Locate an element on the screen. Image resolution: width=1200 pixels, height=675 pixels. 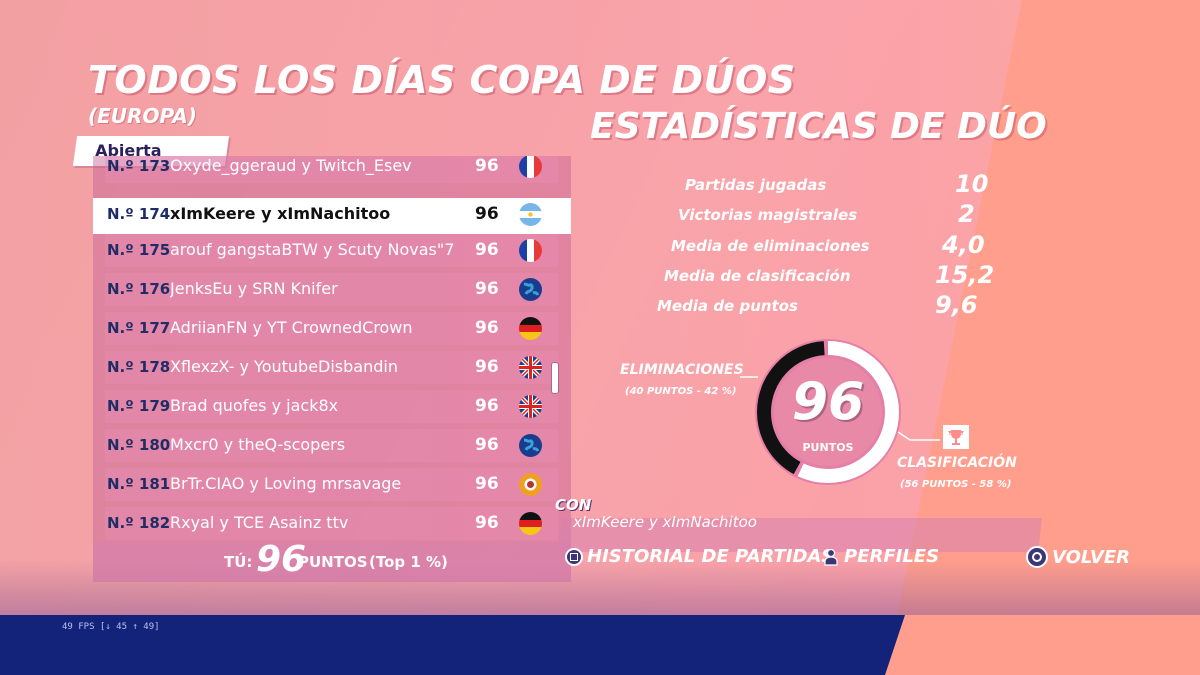
row-team-names: Oxyde_ggeraud y Twitch_Esev is located at coordinates (291, 165).